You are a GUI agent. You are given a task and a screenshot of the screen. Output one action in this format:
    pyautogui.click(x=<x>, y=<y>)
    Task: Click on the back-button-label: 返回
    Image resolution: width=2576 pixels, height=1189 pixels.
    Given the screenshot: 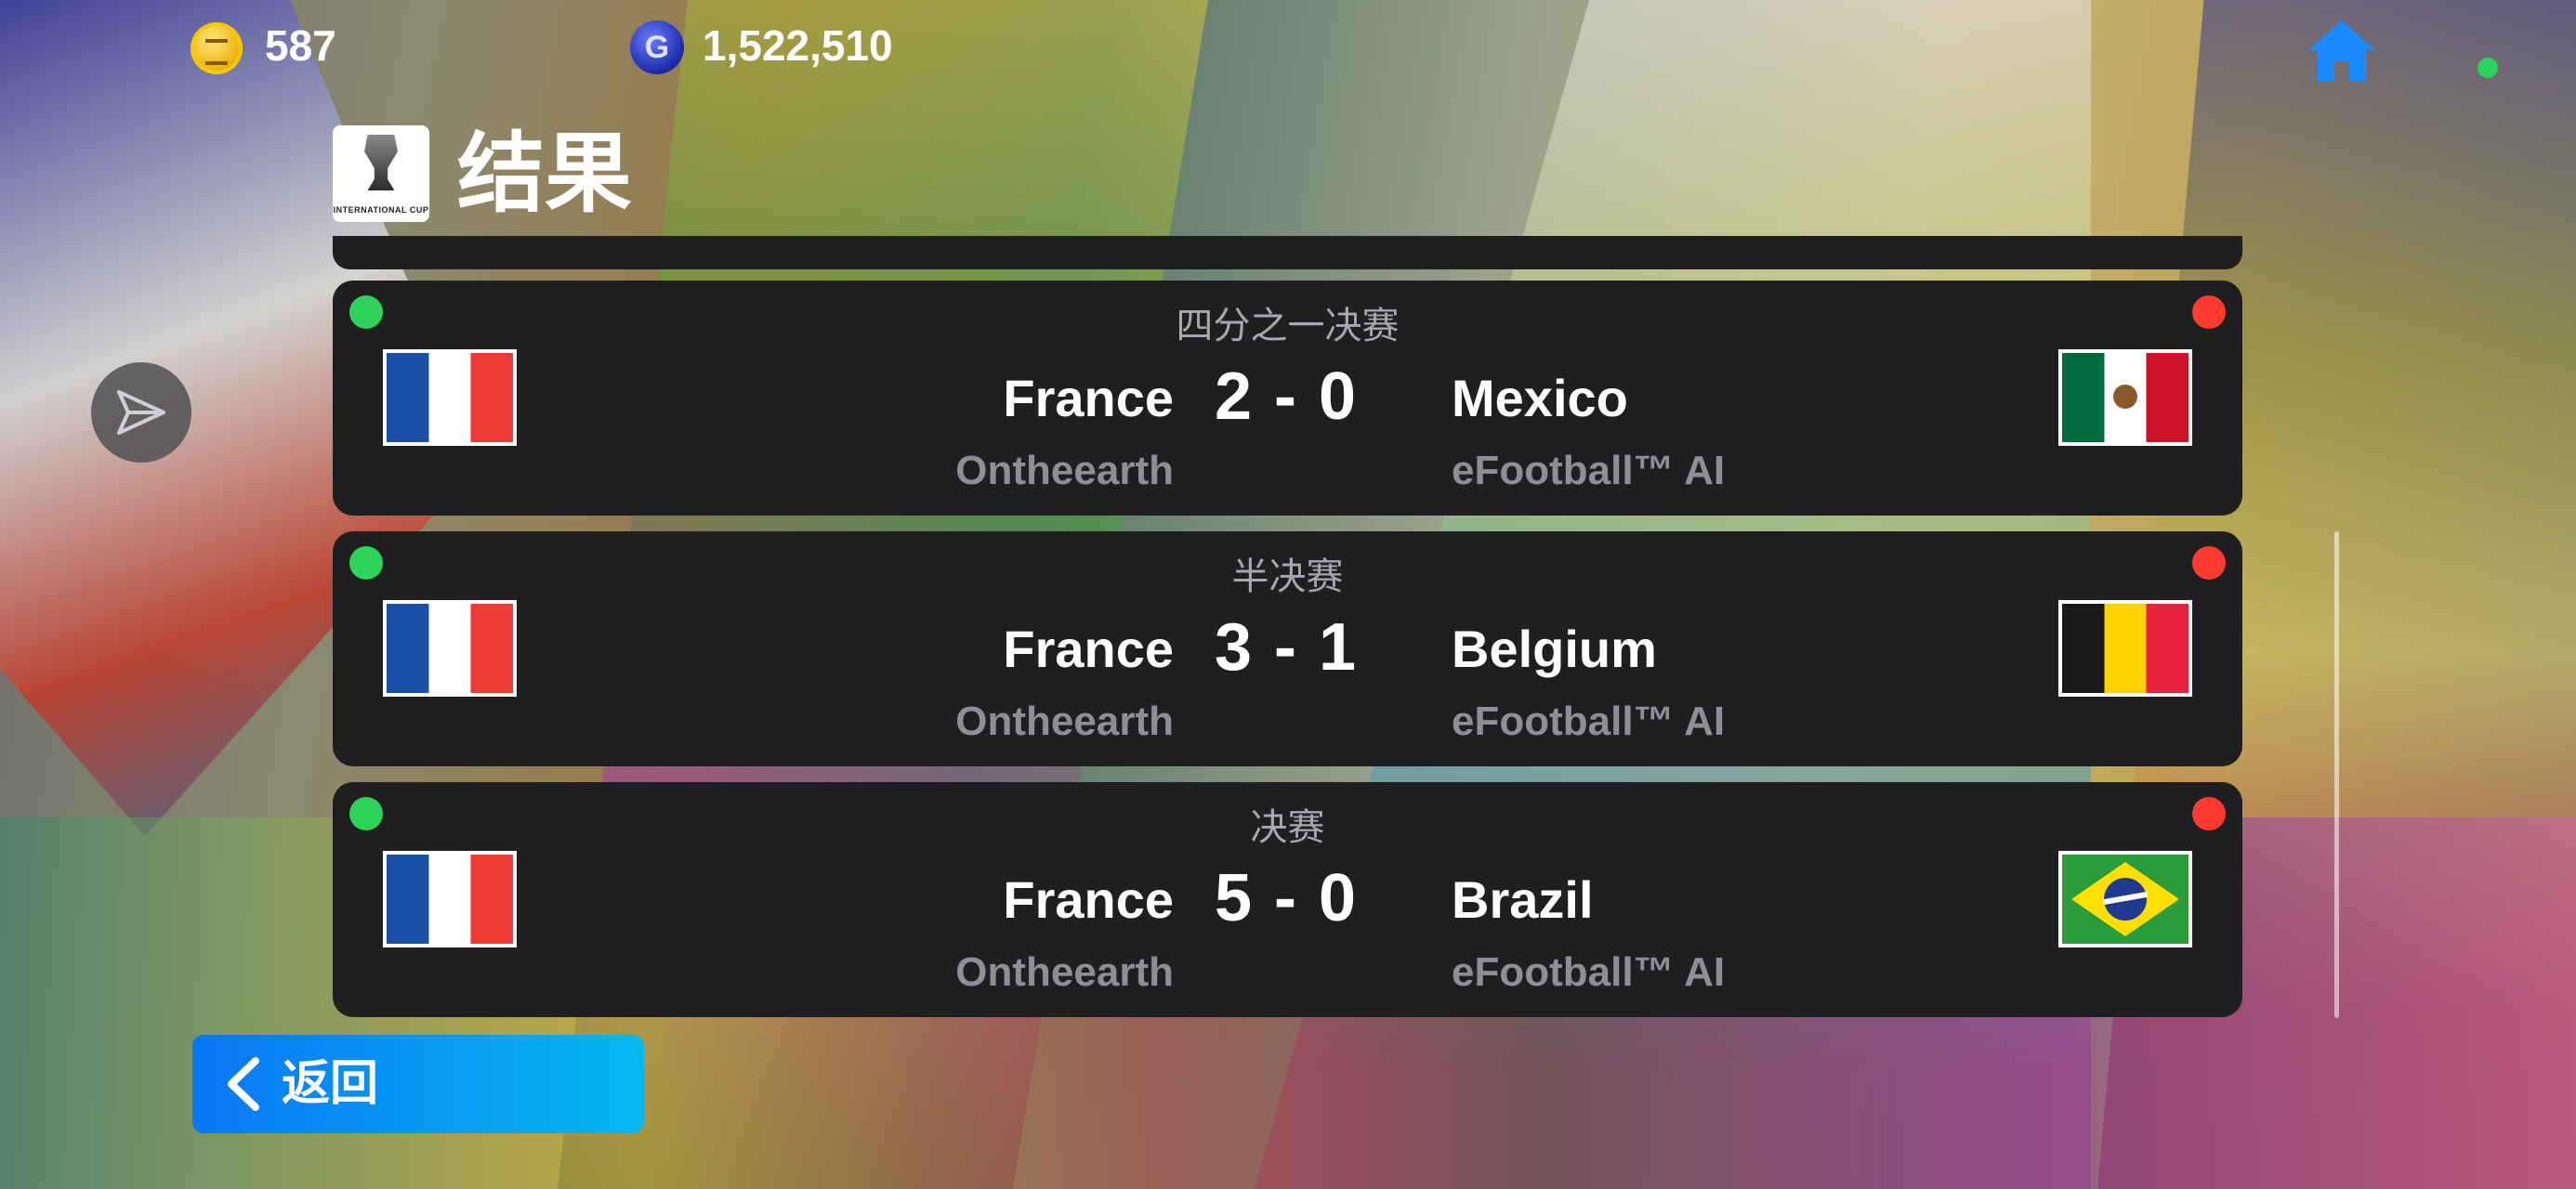 What is the action you would take?
    pyautogui.click(x=330, y=1084)
    